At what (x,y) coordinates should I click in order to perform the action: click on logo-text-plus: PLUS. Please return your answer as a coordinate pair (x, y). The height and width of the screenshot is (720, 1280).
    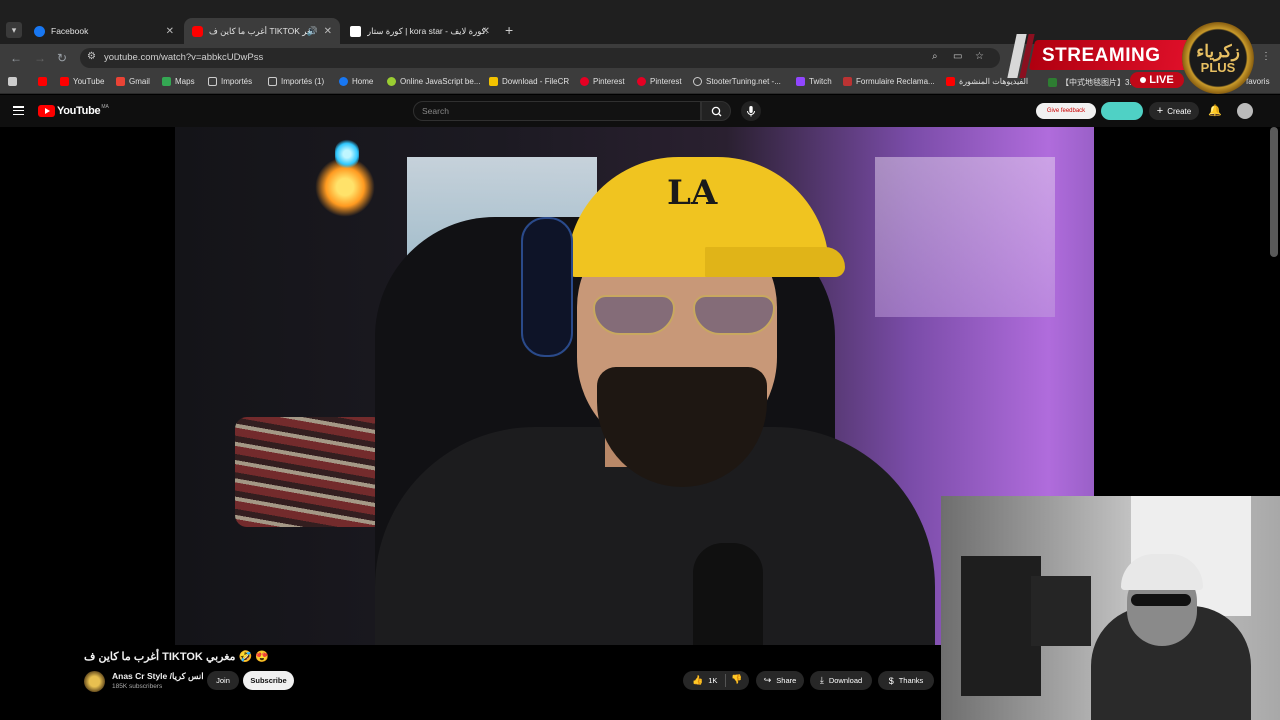
    Looking at the image, I should click on (1218, 67).